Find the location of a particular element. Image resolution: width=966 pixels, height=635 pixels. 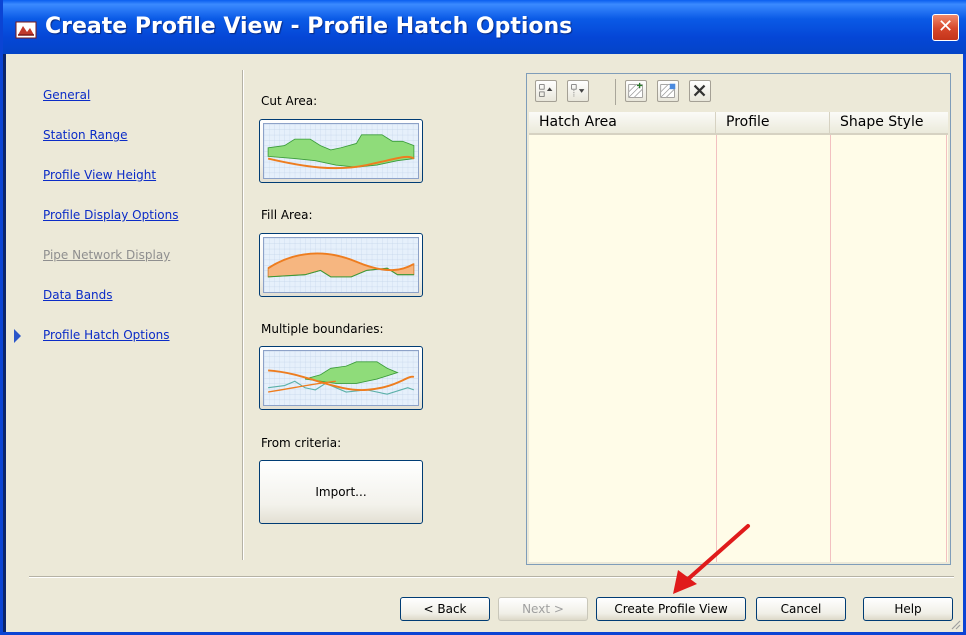

column-header-hatch-area: Hatch Area is located at coordinates (622, 122).